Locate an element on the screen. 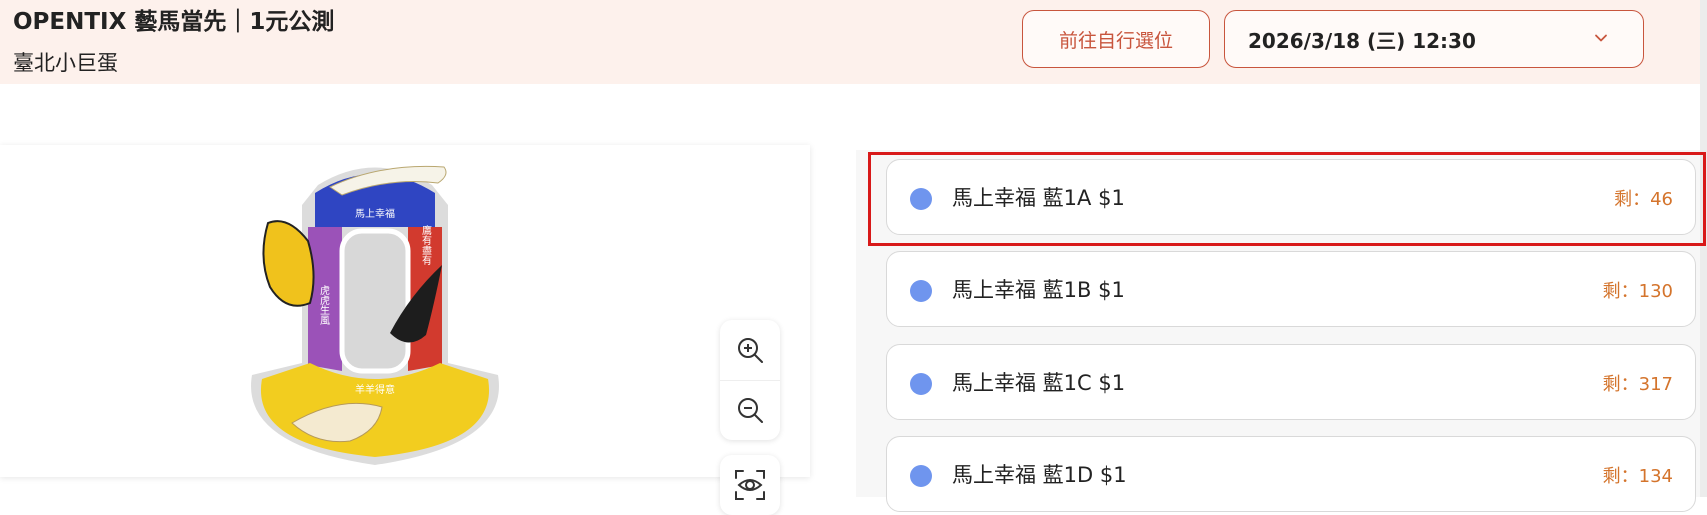  arena-floor is located at coordinates (375, 301).